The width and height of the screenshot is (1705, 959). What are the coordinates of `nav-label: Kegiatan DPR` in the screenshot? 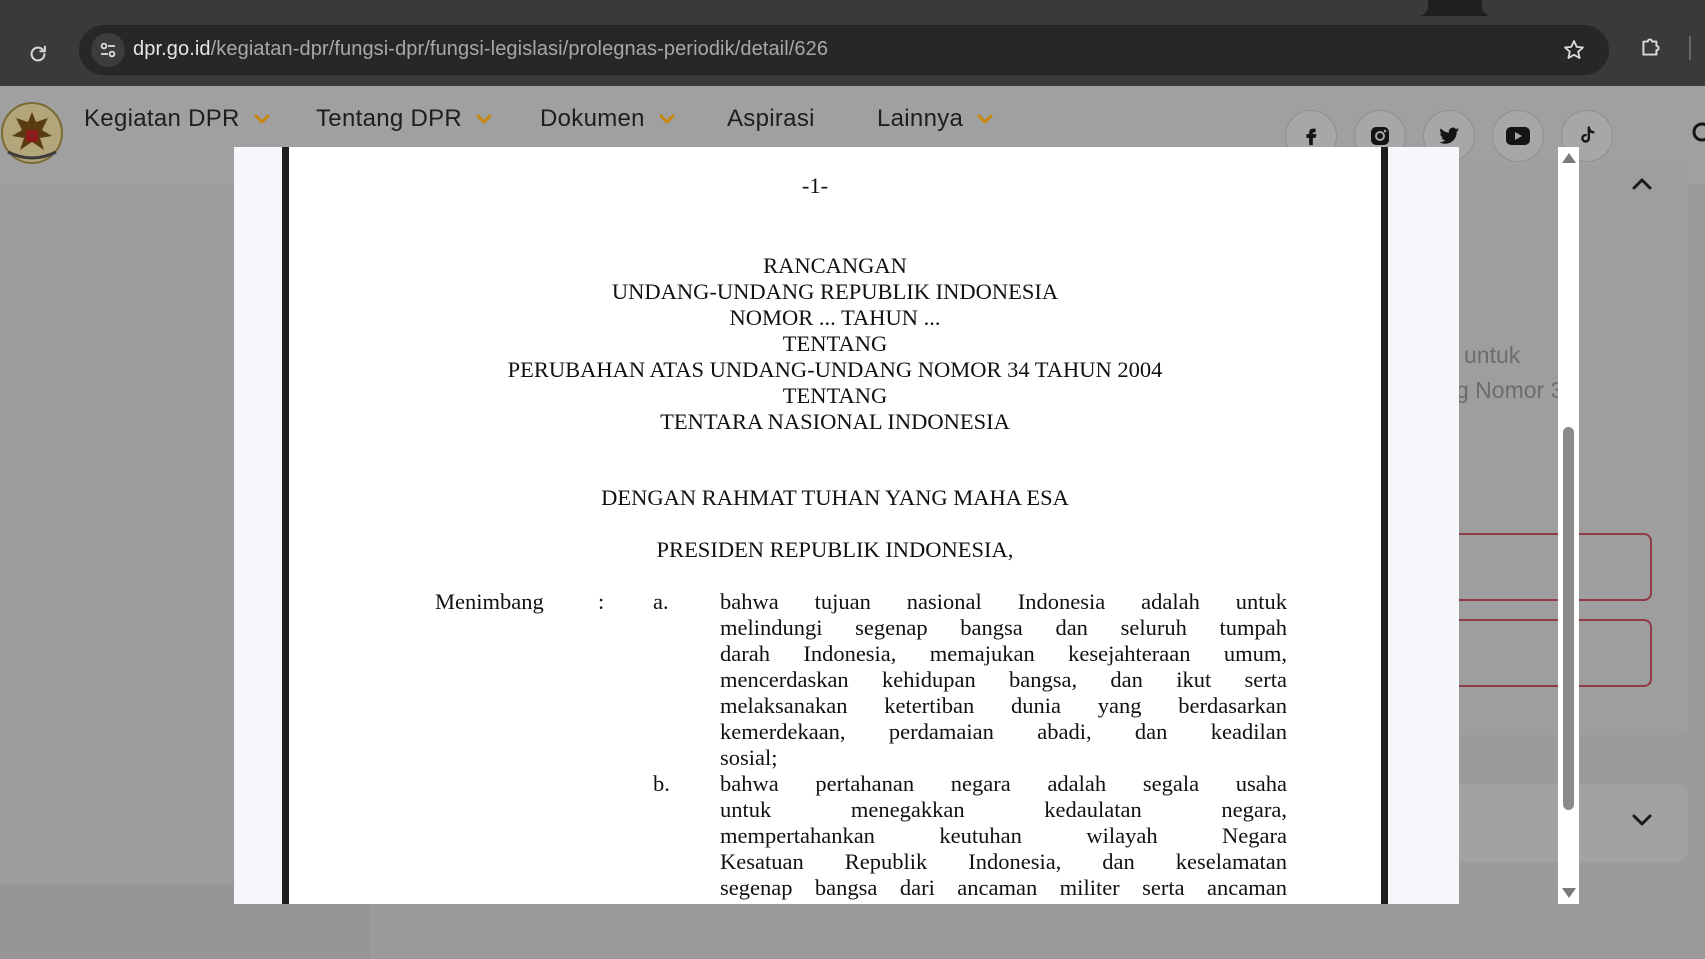 It's located at (162, 118).